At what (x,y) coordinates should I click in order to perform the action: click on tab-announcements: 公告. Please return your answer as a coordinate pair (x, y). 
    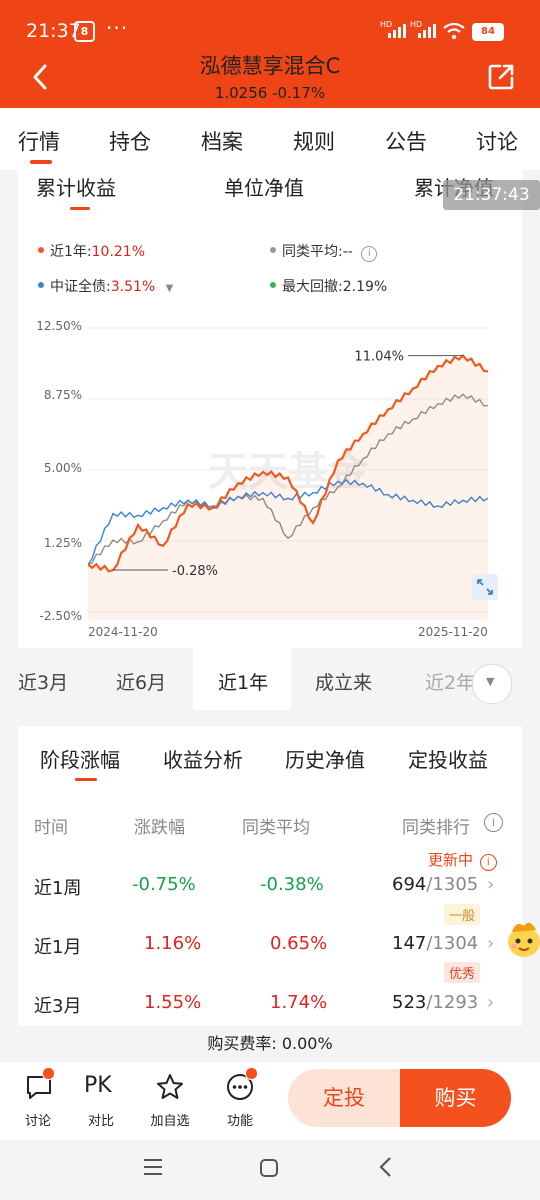
    Looking at the image, I should click on (406, 141).